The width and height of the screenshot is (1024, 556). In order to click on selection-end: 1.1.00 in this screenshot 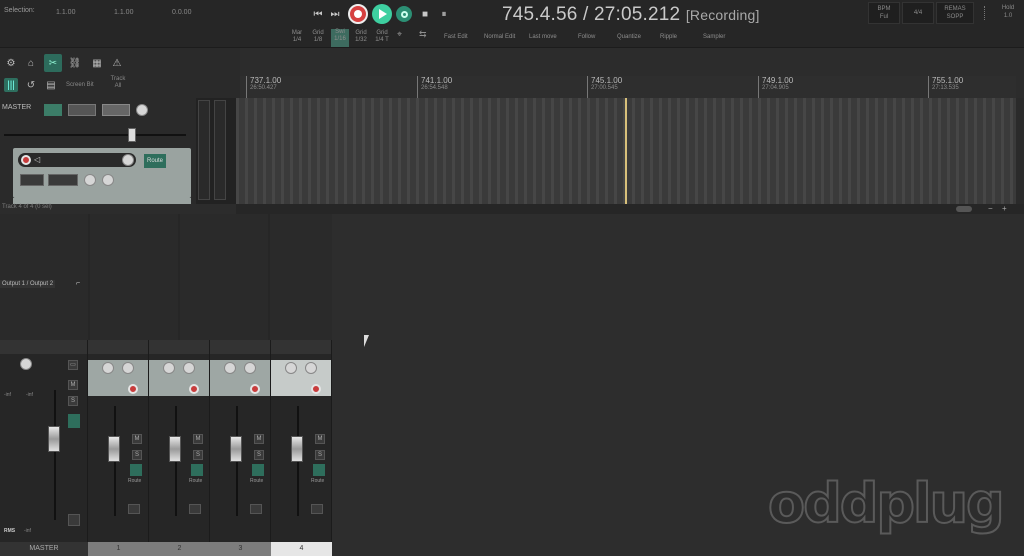, I will do `click(123, 12)`.